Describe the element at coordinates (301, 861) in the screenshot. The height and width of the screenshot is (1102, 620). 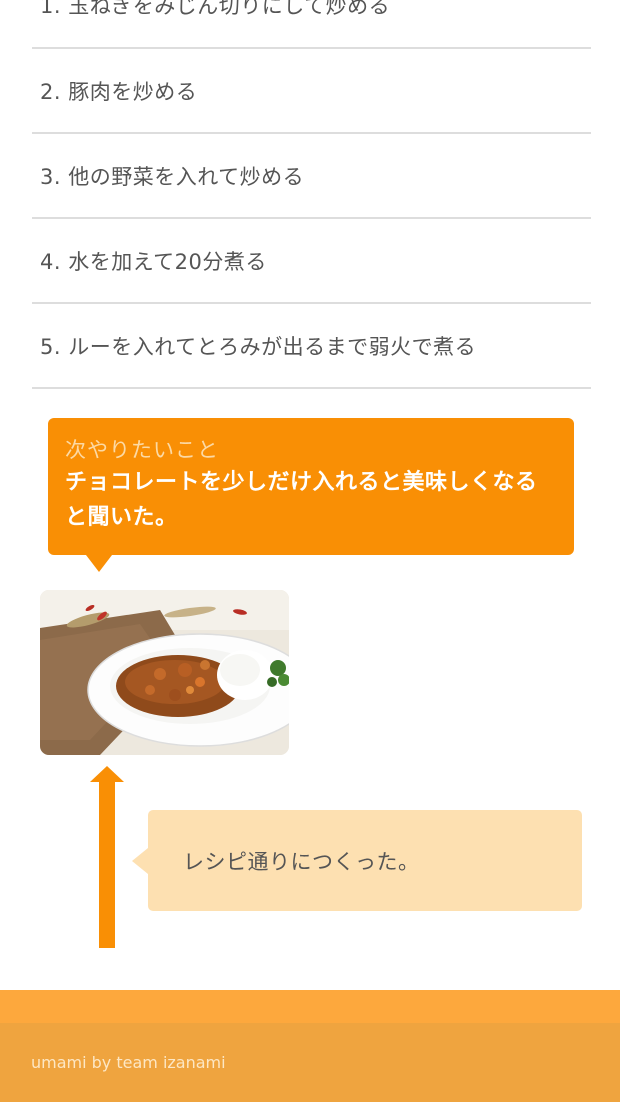
I see `result-text: レシピ通りにつくった。` at that location.